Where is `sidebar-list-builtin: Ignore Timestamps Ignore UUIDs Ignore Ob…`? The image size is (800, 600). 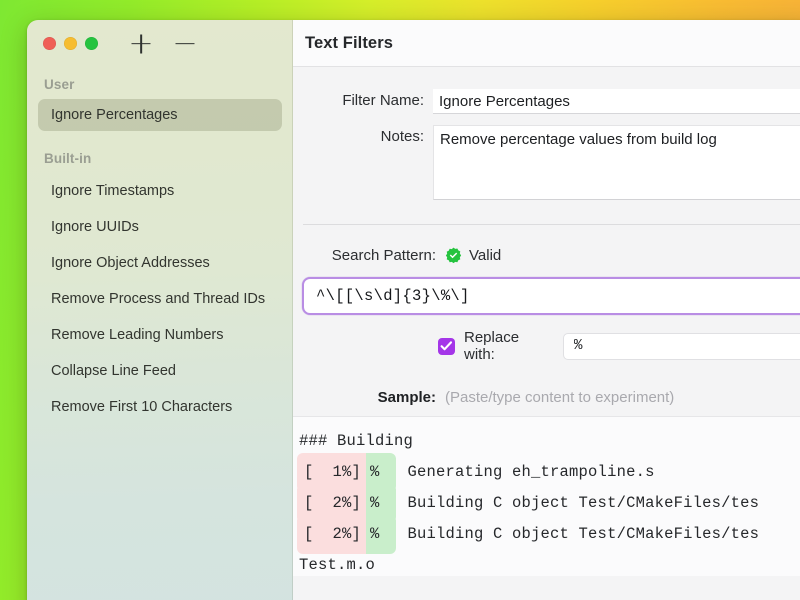 sidebar-list-builtin: Ignore Timestamps Ignore UUIDs Ignore Ob… is located at coordinates (160, 299).